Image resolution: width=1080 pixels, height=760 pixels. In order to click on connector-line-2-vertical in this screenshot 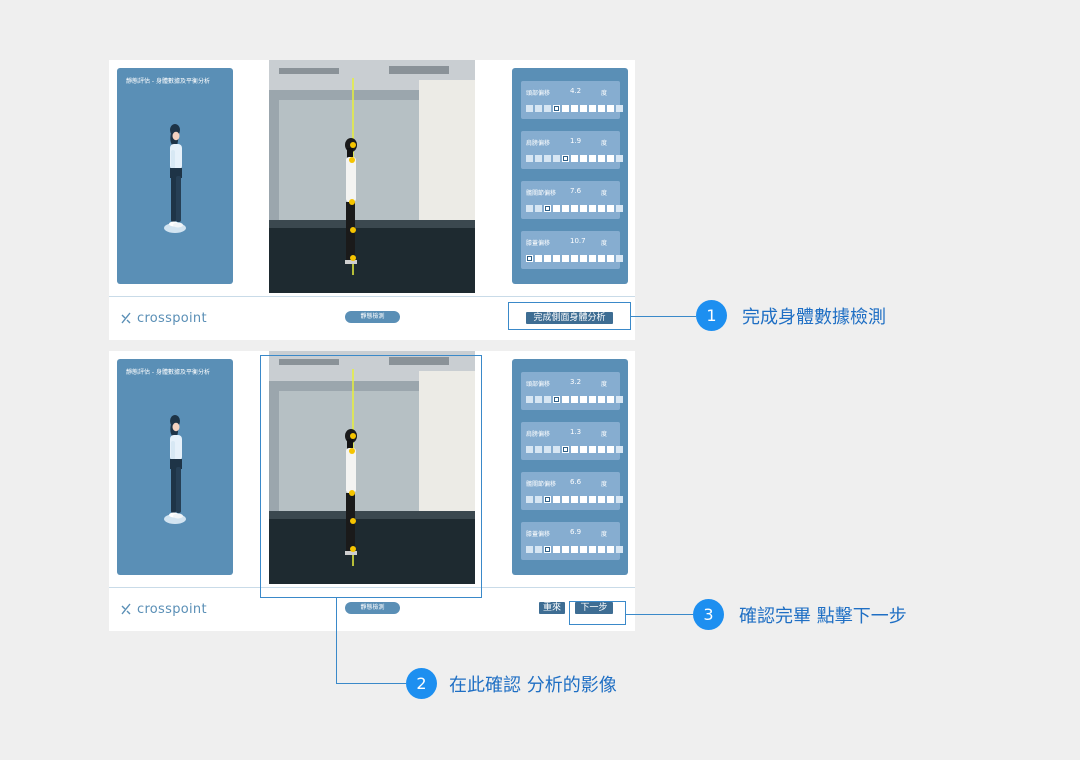, I will do `click(336, 640)`.